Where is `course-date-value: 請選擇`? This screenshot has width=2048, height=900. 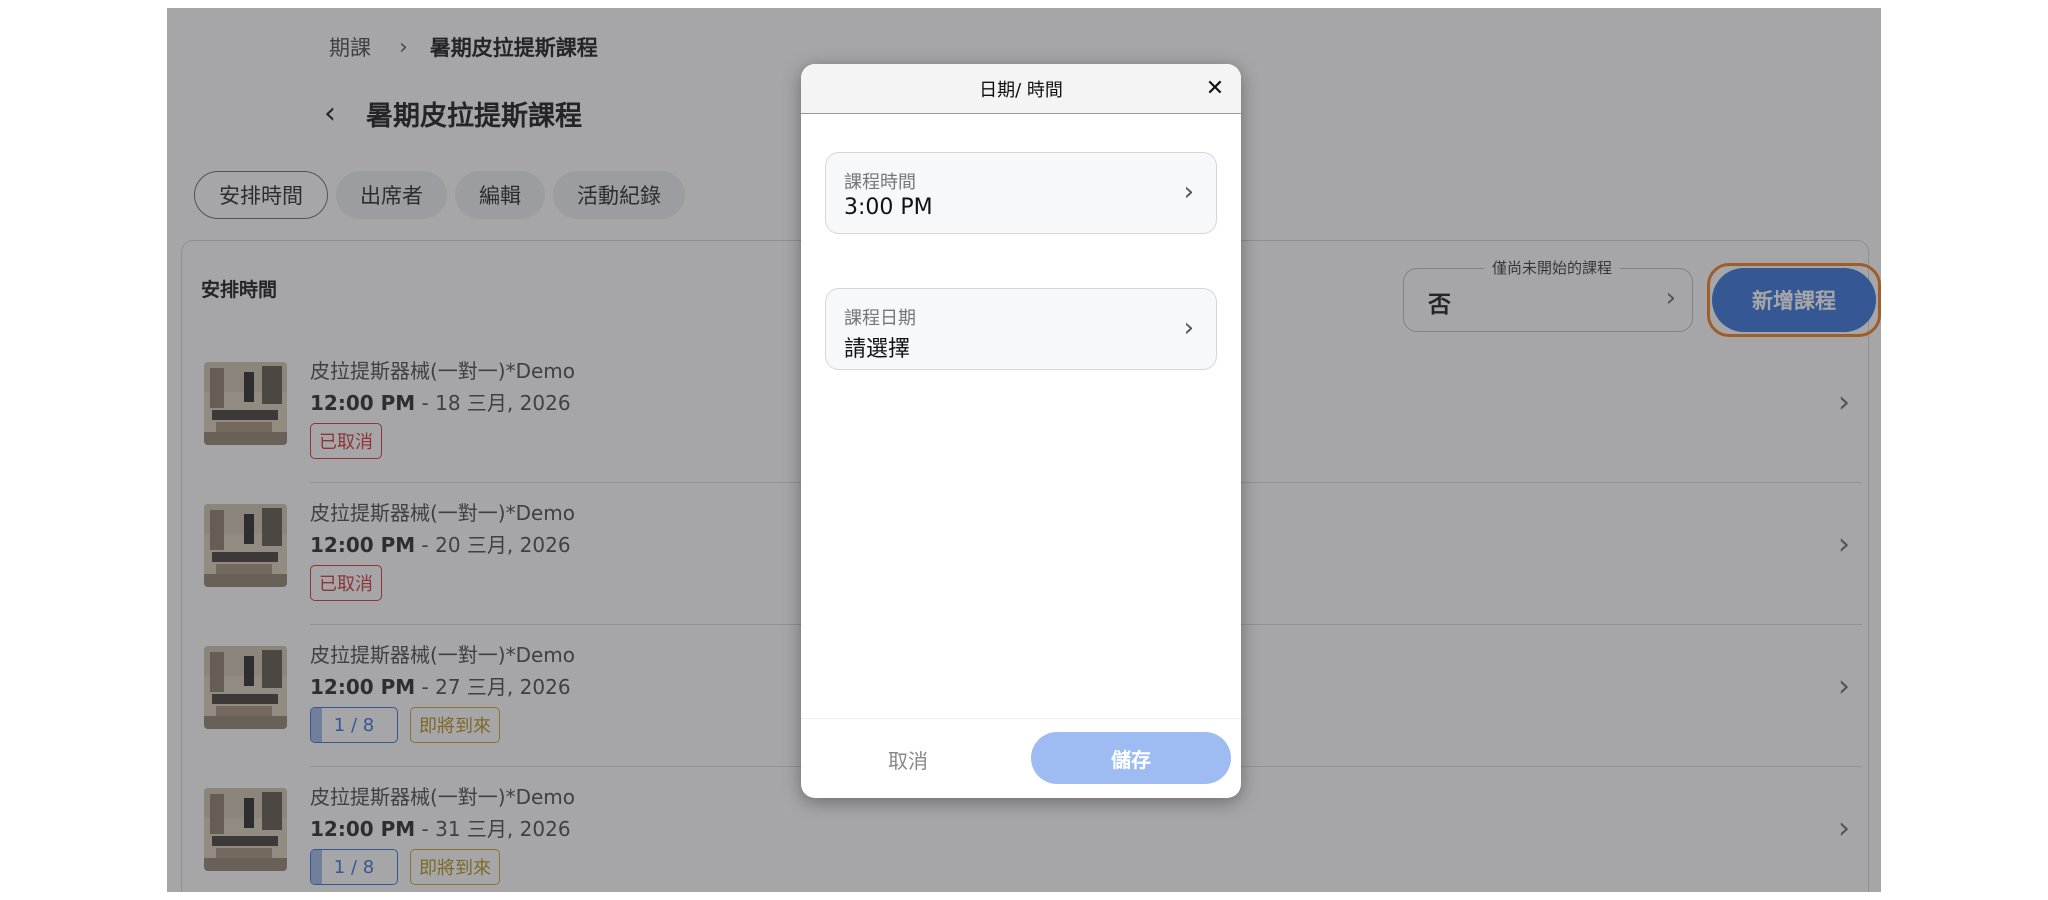
course-date-value: 請選擇 is located at coordinates (877, 349).